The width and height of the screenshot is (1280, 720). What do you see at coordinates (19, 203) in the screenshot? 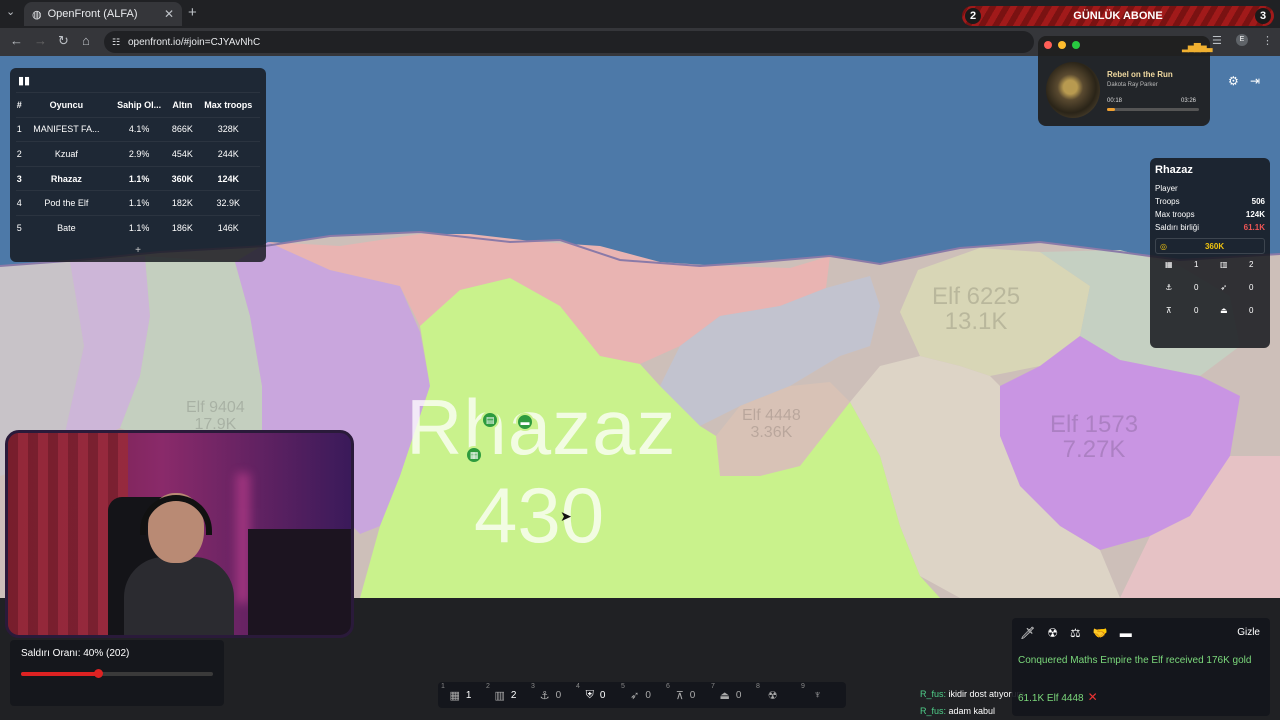
I see `row-rank: 4` at bounding box center [19, 203].